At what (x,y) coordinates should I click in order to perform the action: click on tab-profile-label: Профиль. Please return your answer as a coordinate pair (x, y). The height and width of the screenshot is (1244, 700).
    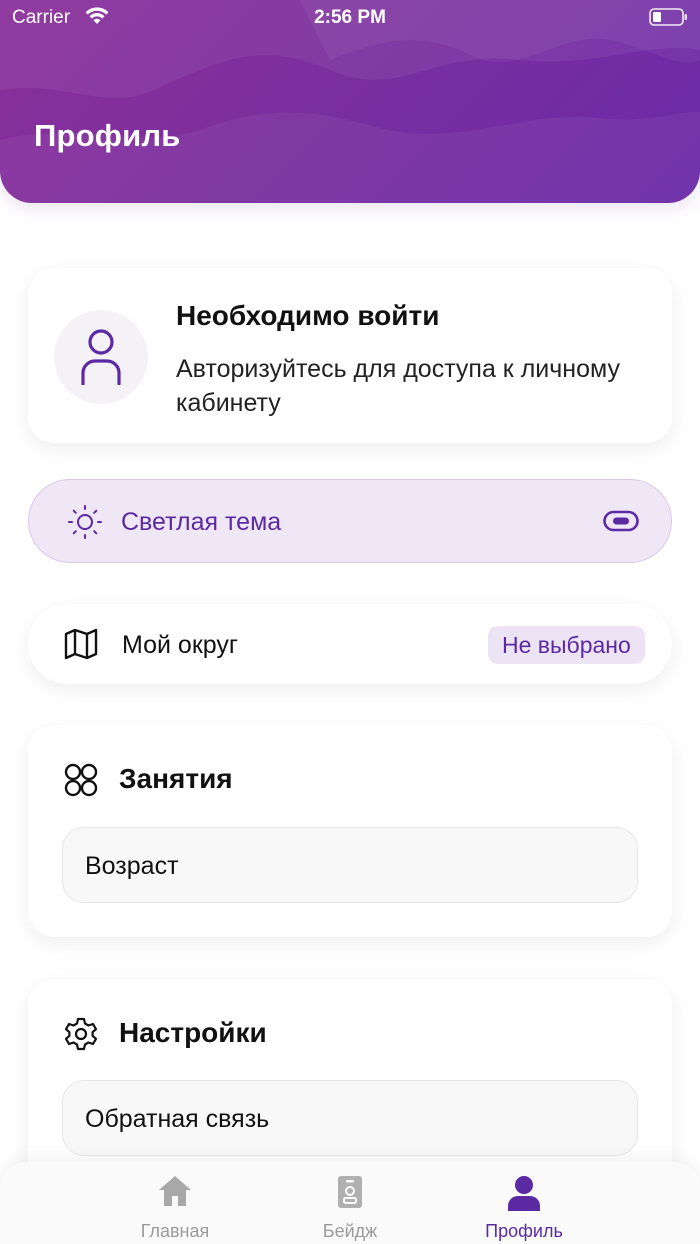
    Looking at the image, I should click on (524, 1231).